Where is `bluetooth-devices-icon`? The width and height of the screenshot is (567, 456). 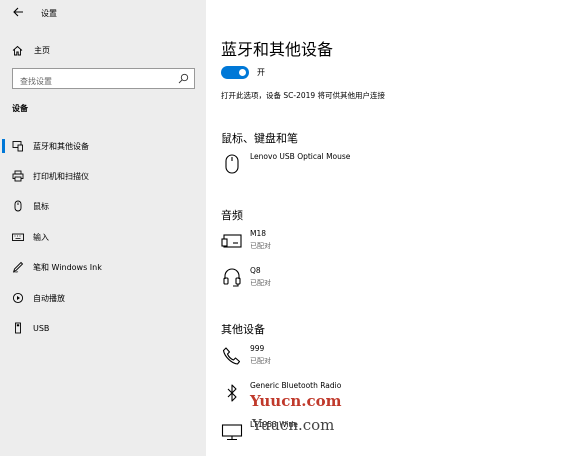
bluetooth-devices-icon is located at coordinates (18, 146).